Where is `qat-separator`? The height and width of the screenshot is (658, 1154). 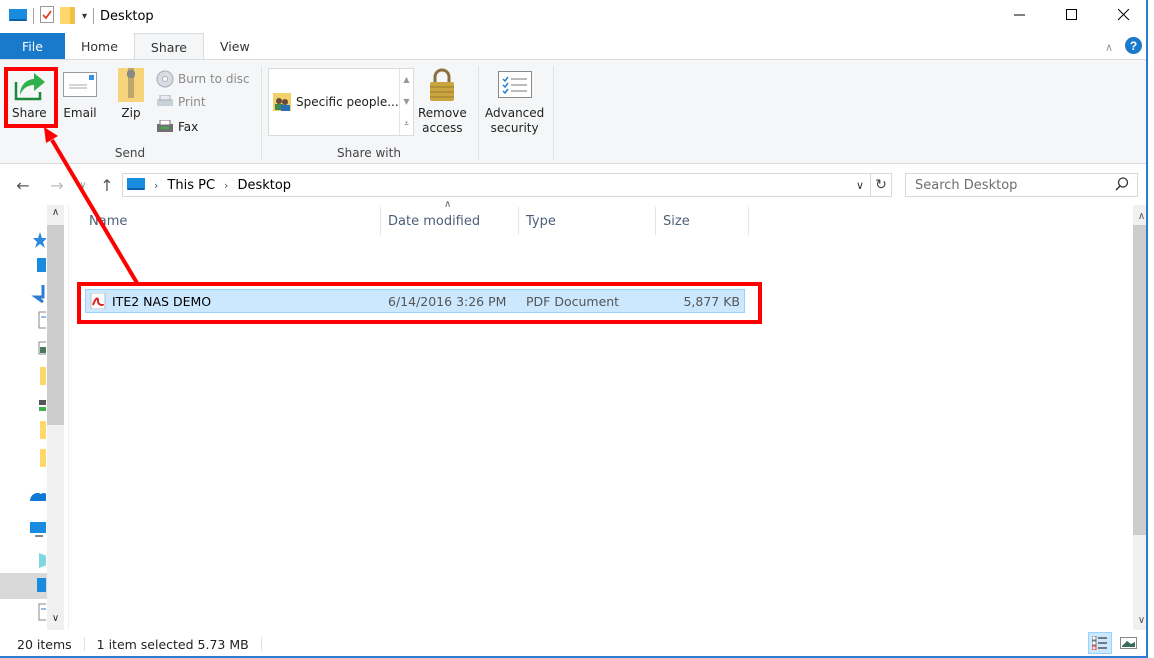 qat-separator is located at coordinates (94, 16).